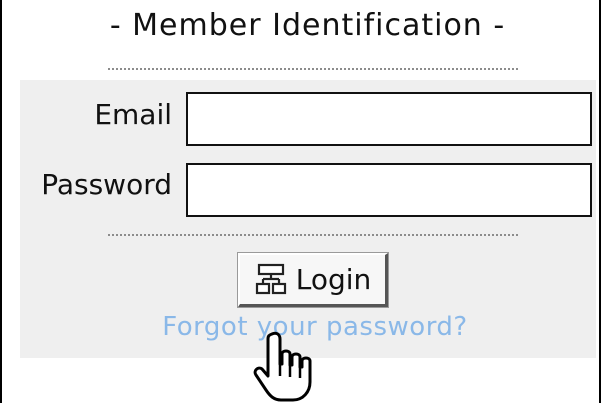 This screenshot has height=403, width=602. What do you see at coordinates (270, 278) in the screenshot?
I see `sitemap-icon` at bounding box center [270, 278].